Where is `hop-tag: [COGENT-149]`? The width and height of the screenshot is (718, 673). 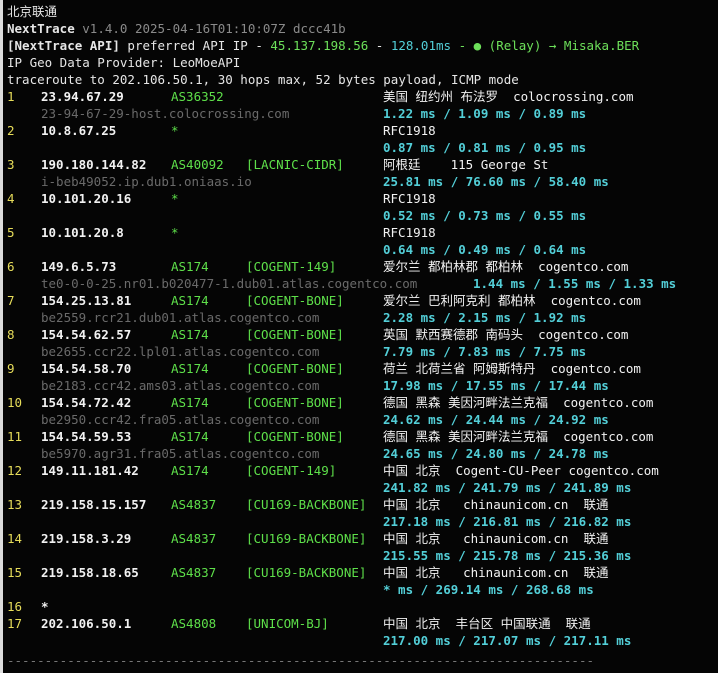
hop-tag: [COGENT-149] is located at coordinates (291, 266).